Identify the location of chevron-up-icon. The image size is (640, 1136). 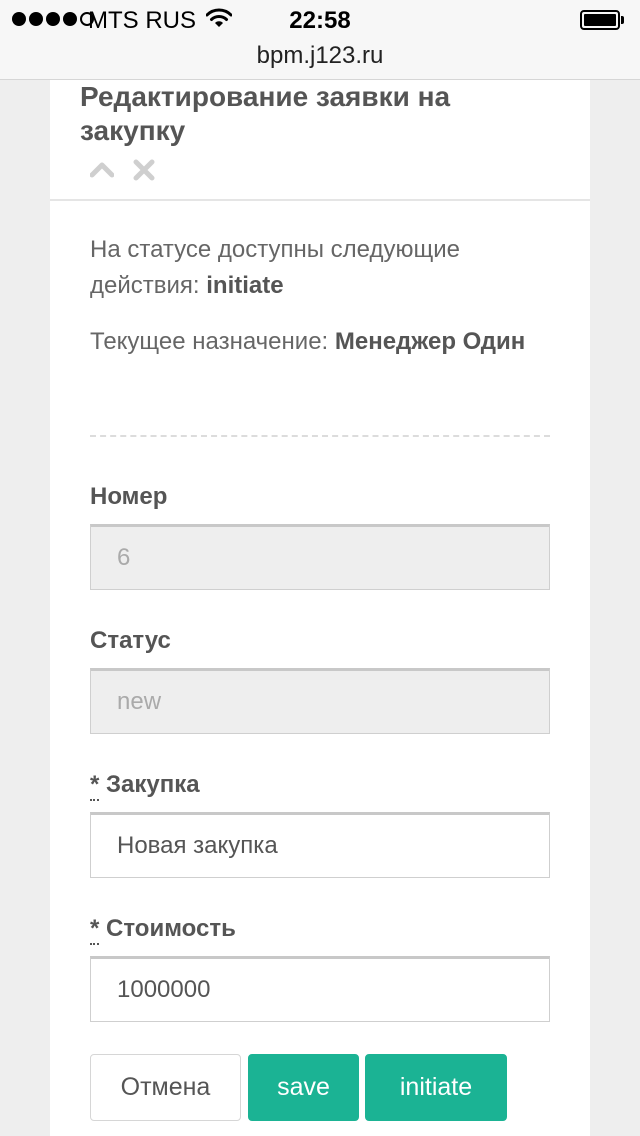
(102, 170).